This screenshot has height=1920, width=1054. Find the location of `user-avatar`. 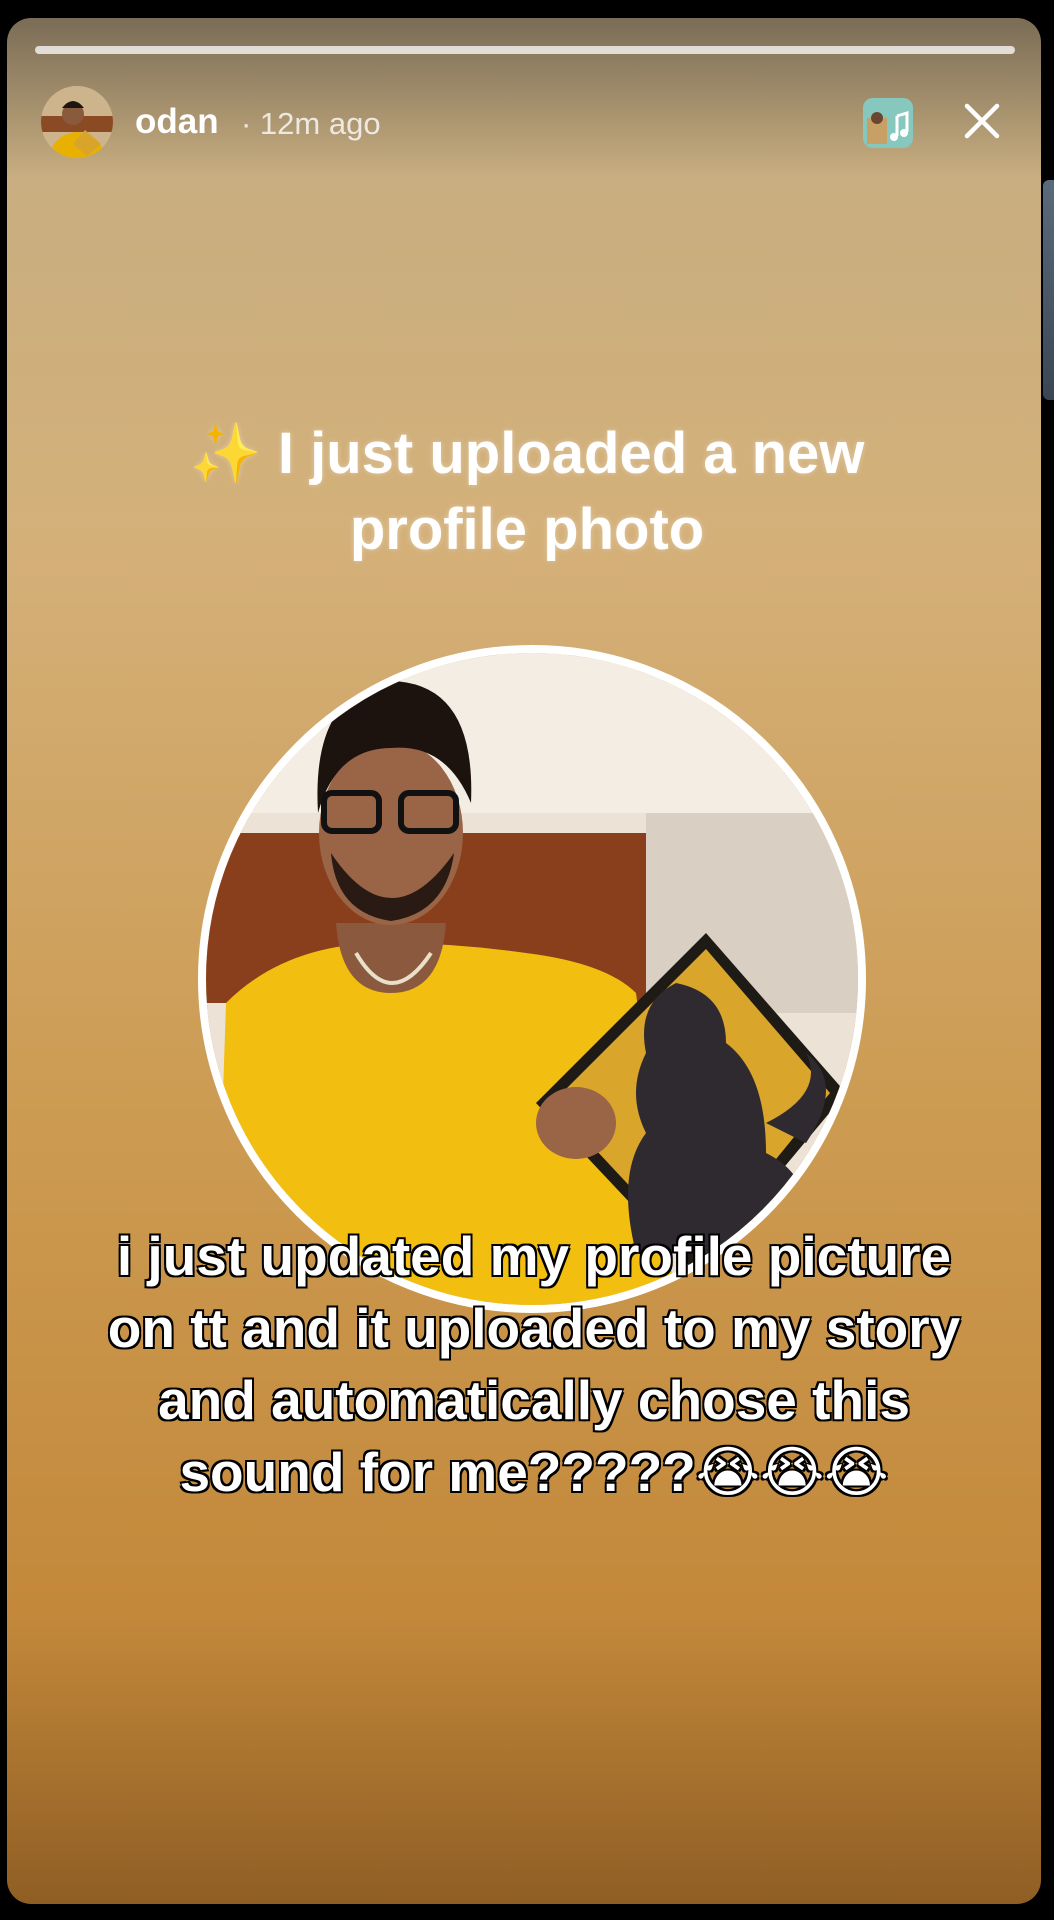

user-avatar is located at coordinates (77, 122).